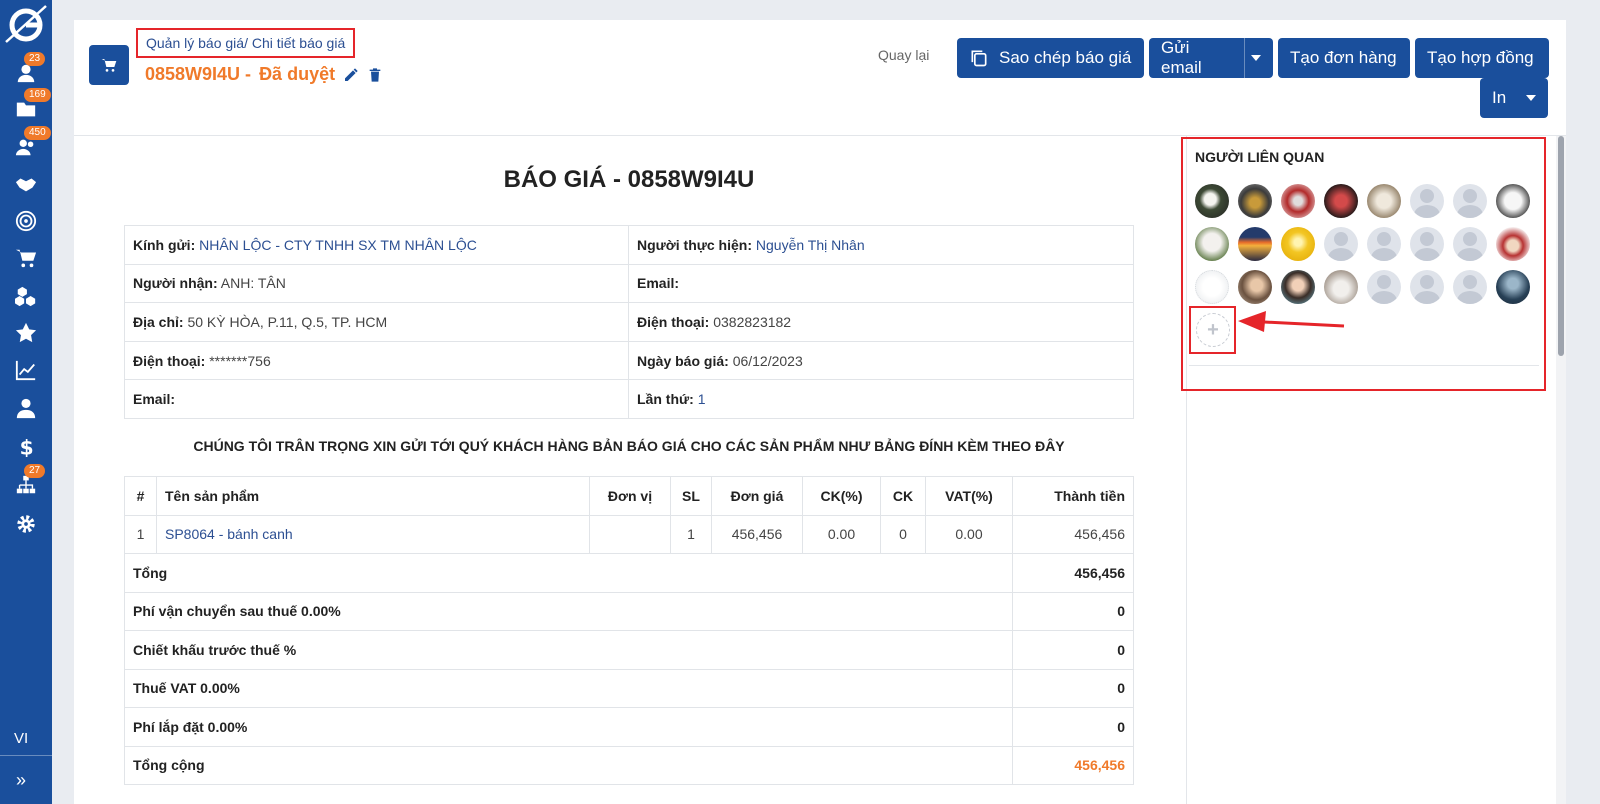 This screenshot has height=804, width=1600. What do you see at coordinates (264, 74) in the screenshot?
I see `page-title: 0858W9I4U - Đã duyệt` at bounding box center [264, 74].